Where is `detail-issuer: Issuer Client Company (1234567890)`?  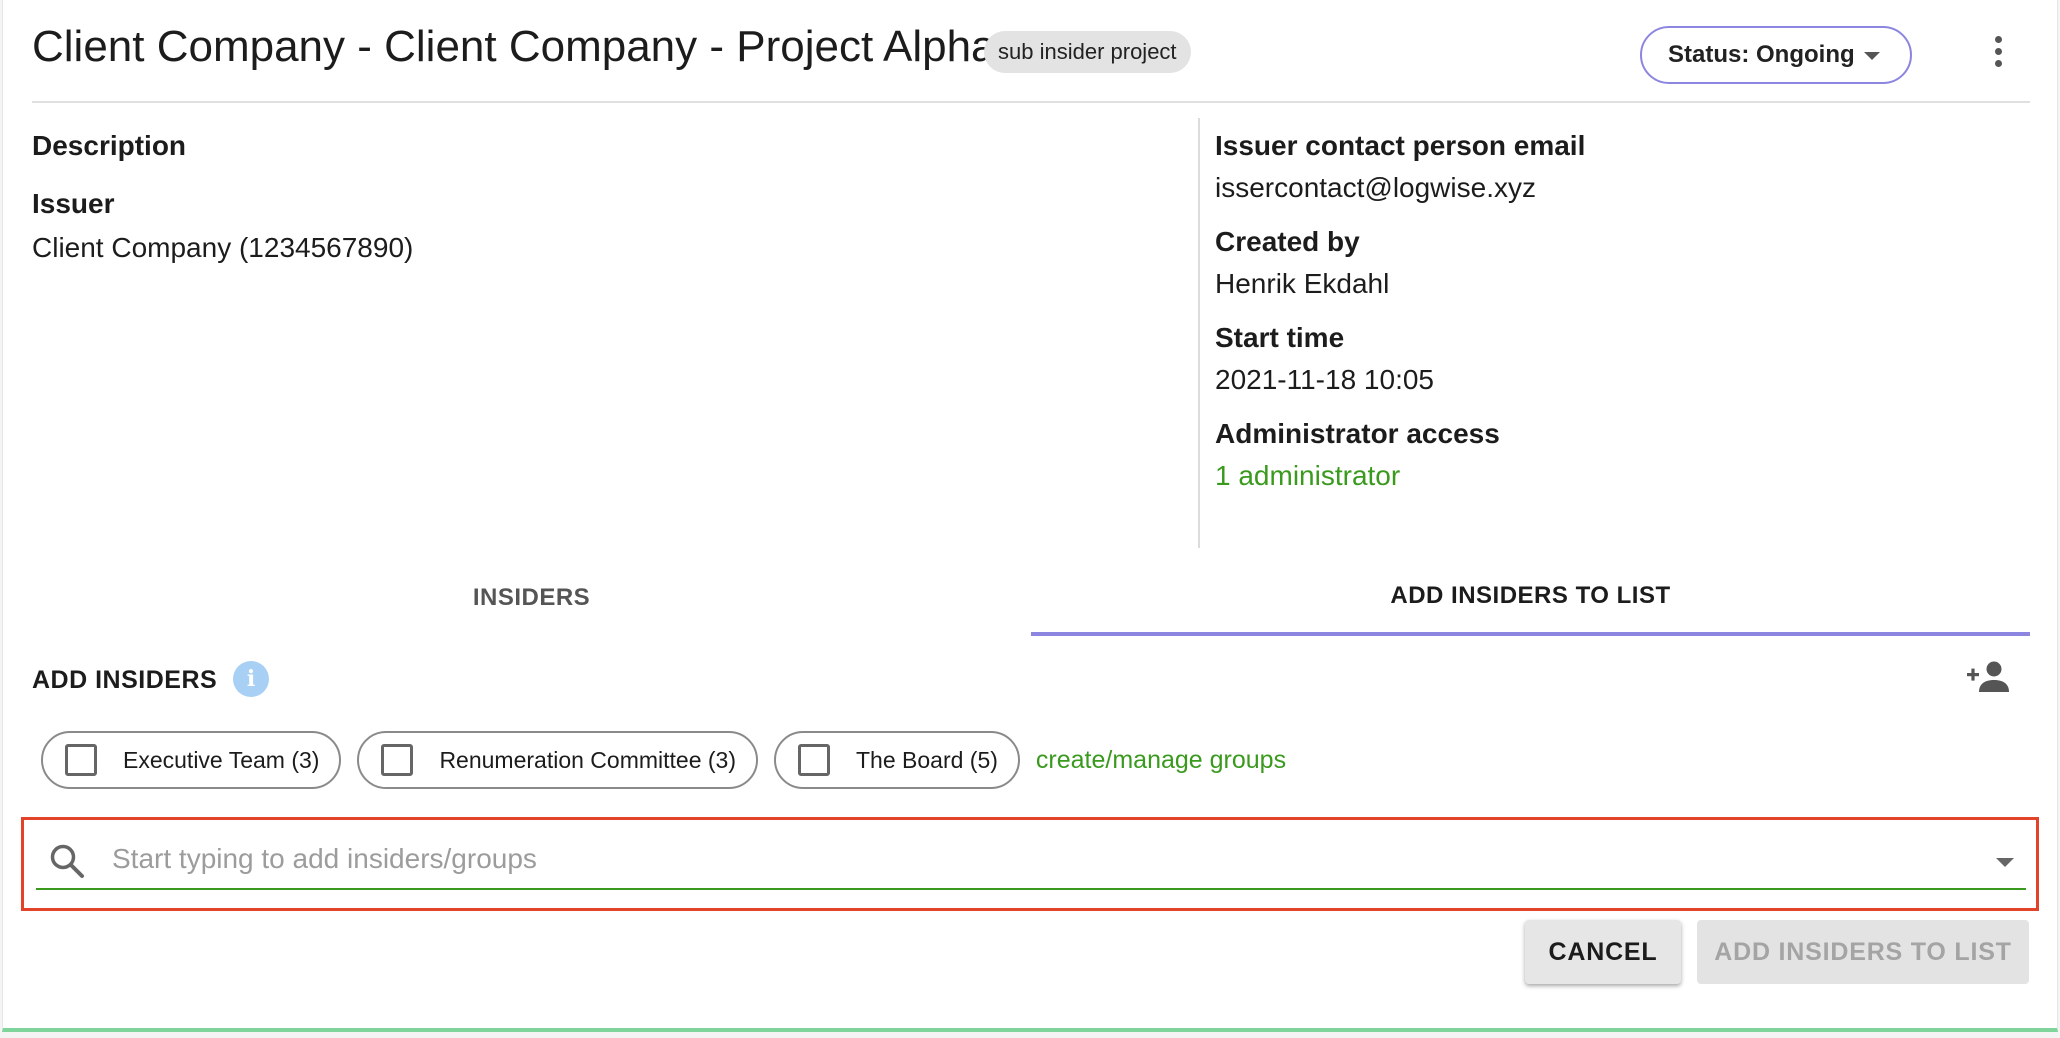 detail-issuer: Issuer Client Company (1234567890) is located at coordinates (607, 226).